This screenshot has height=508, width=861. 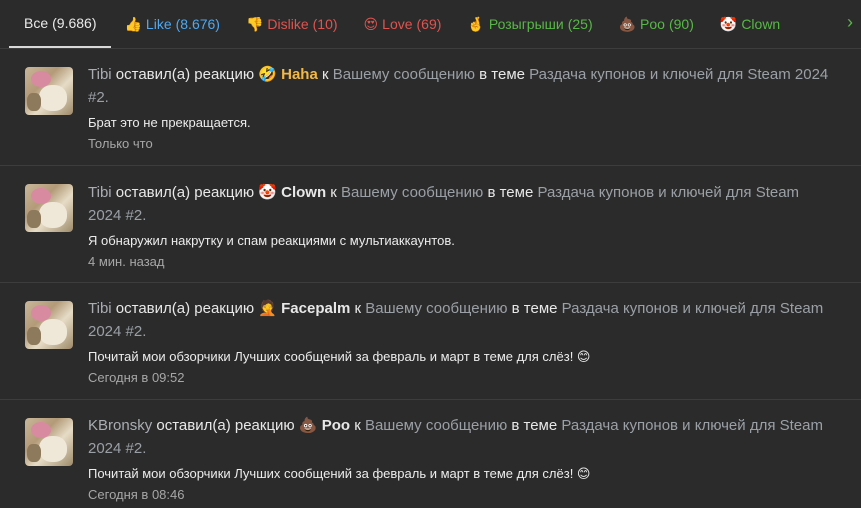 What do you see at coordinates (36, 23) in the screenshot?
I see `tab-label: Все` at bounding box center [36, 23].